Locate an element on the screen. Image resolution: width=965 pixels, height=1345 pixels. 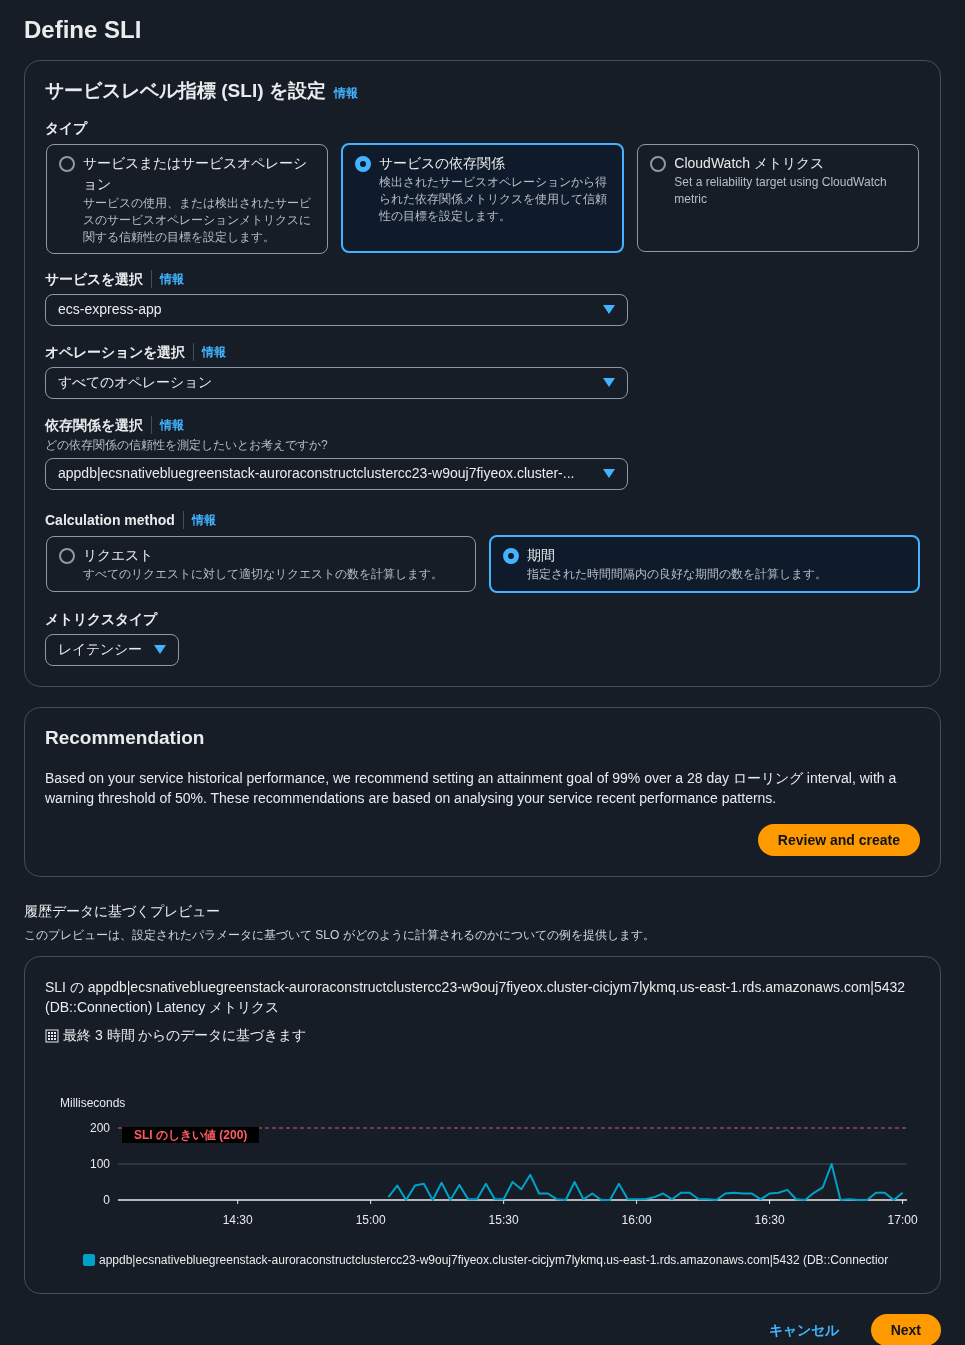
option-tile: サービスの依存関係 検出されたサービスオペレーションから得られた依存関係メトリクスを使用して信頼性の目標を設定します。 is located at coordinates (482, 197).